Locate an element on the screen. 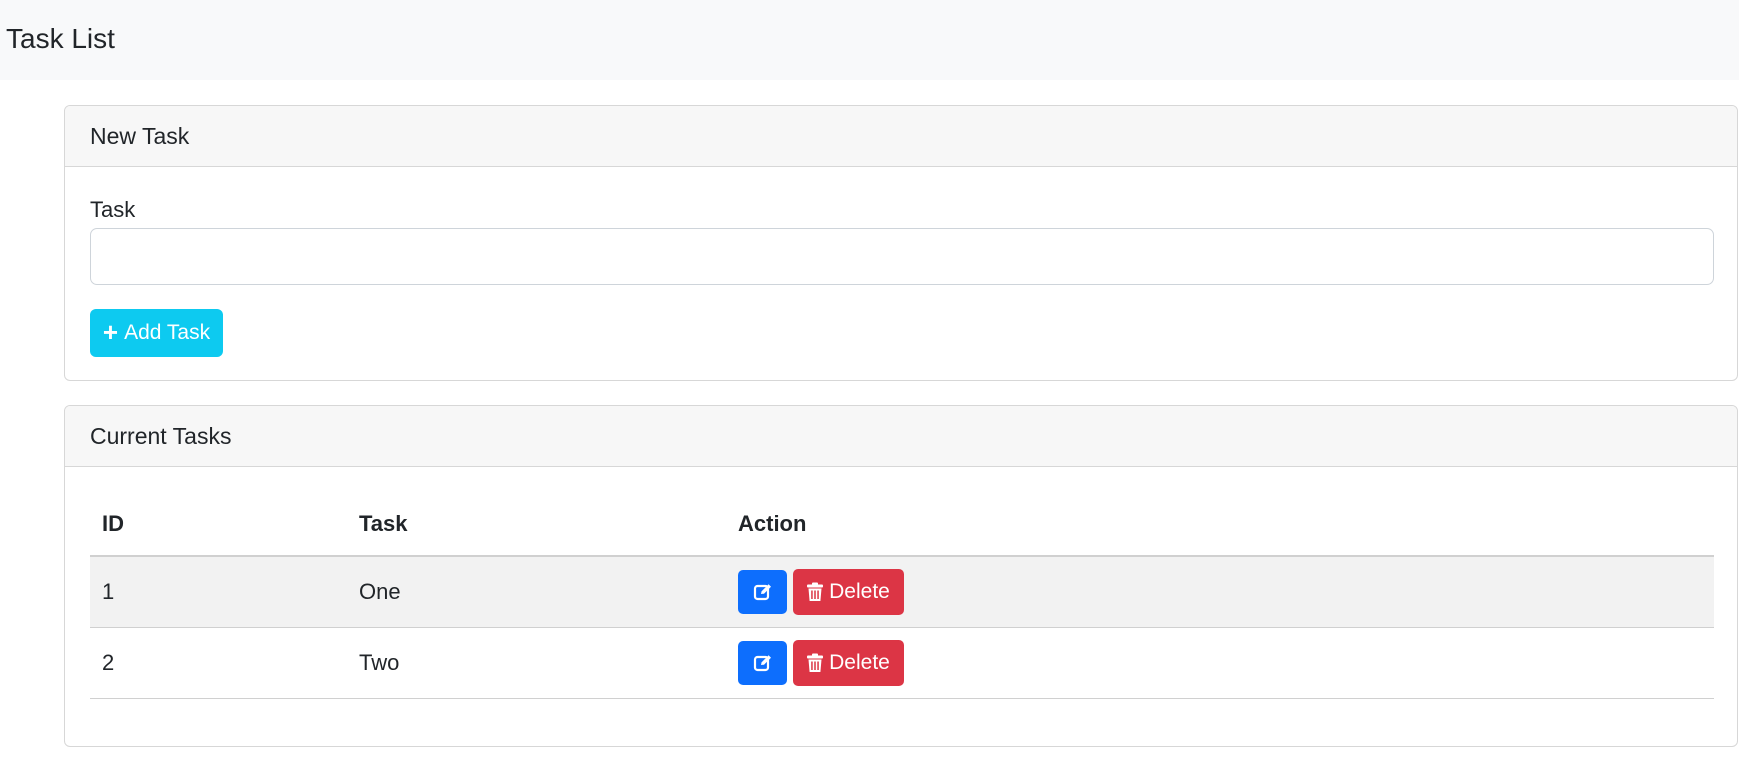  new-task-card-header: New Task is located at coordinates (901, 136).